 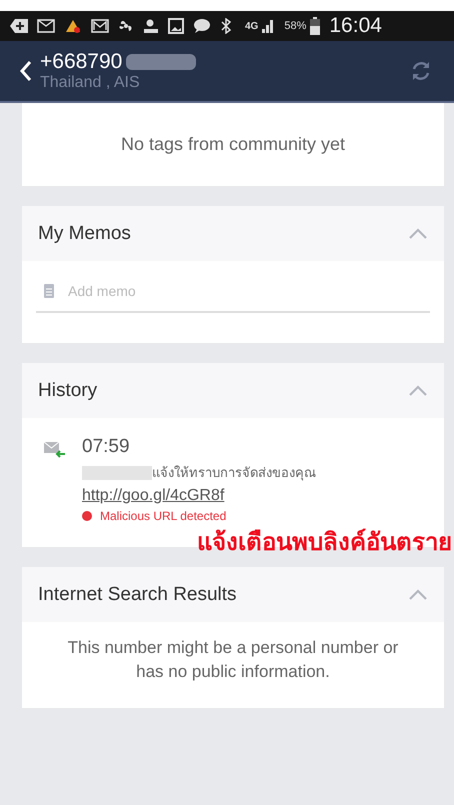 I want to click on refresh-icon, so click(x=421, y=71).